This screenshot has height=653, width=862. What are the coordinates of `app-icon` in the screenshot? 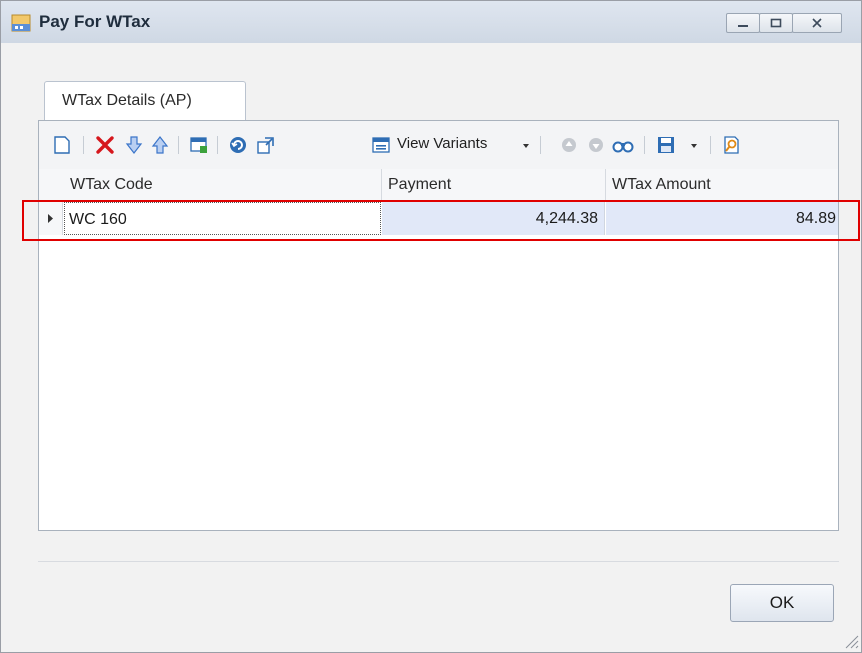 It's located at (21, 23).